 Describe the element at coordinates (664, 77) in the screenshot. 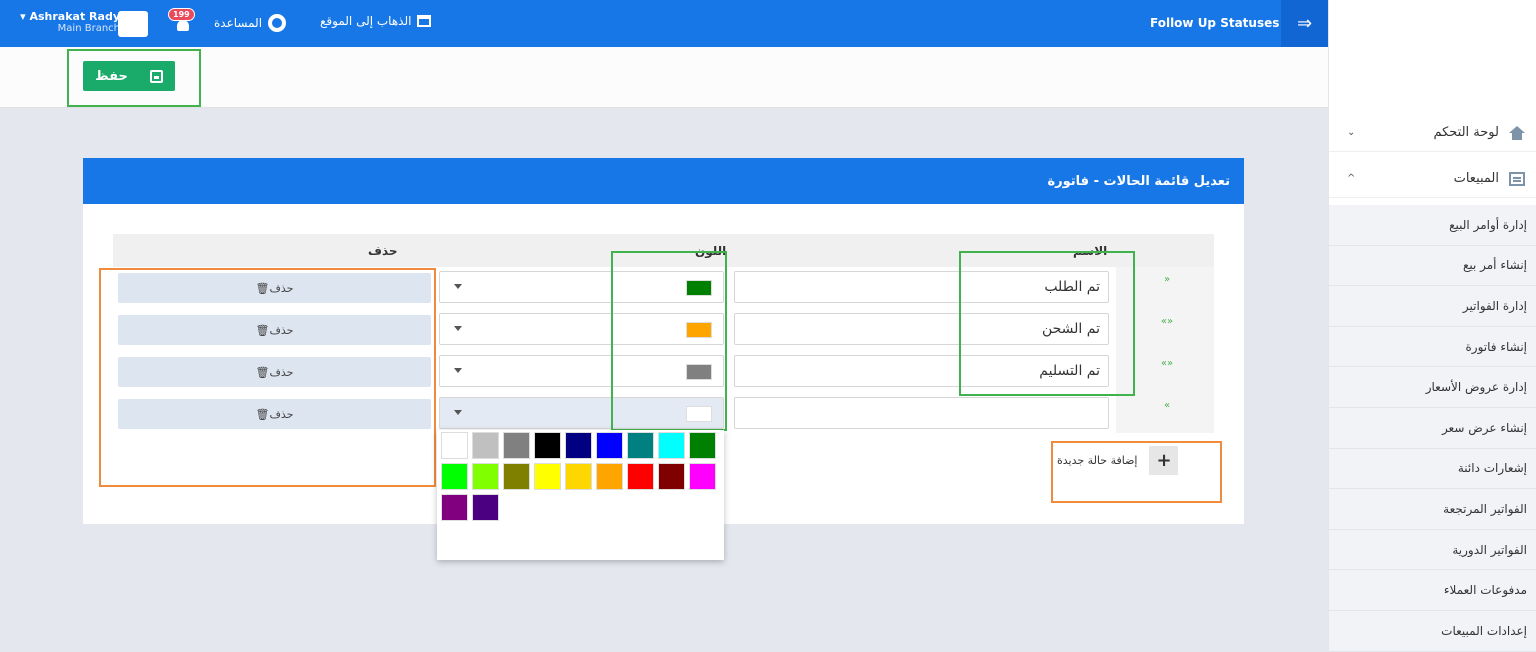

I see `action-bar: حفظ` at that location.